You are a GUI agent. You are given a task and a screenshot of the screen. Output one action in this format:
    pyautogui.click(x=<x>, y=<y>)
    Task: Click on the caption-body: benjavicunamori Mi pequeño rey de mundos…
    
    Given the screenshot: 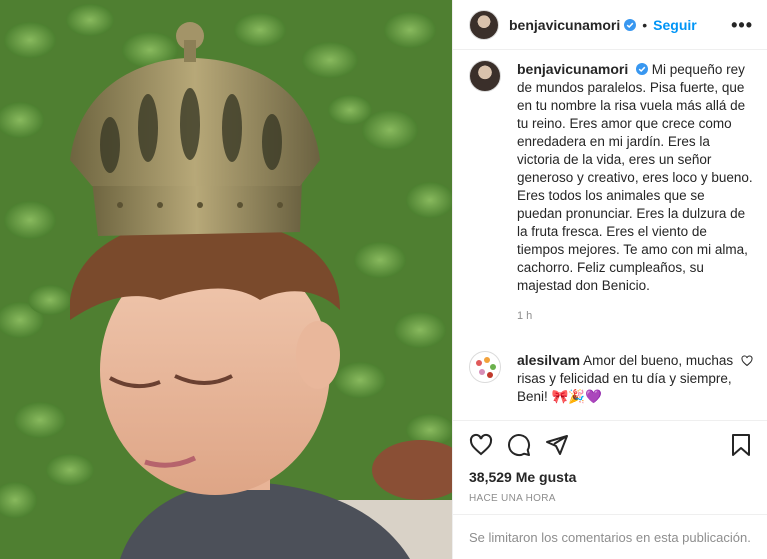 What is the action you would take?
    pyautogui.click(x=635, y=192)
    